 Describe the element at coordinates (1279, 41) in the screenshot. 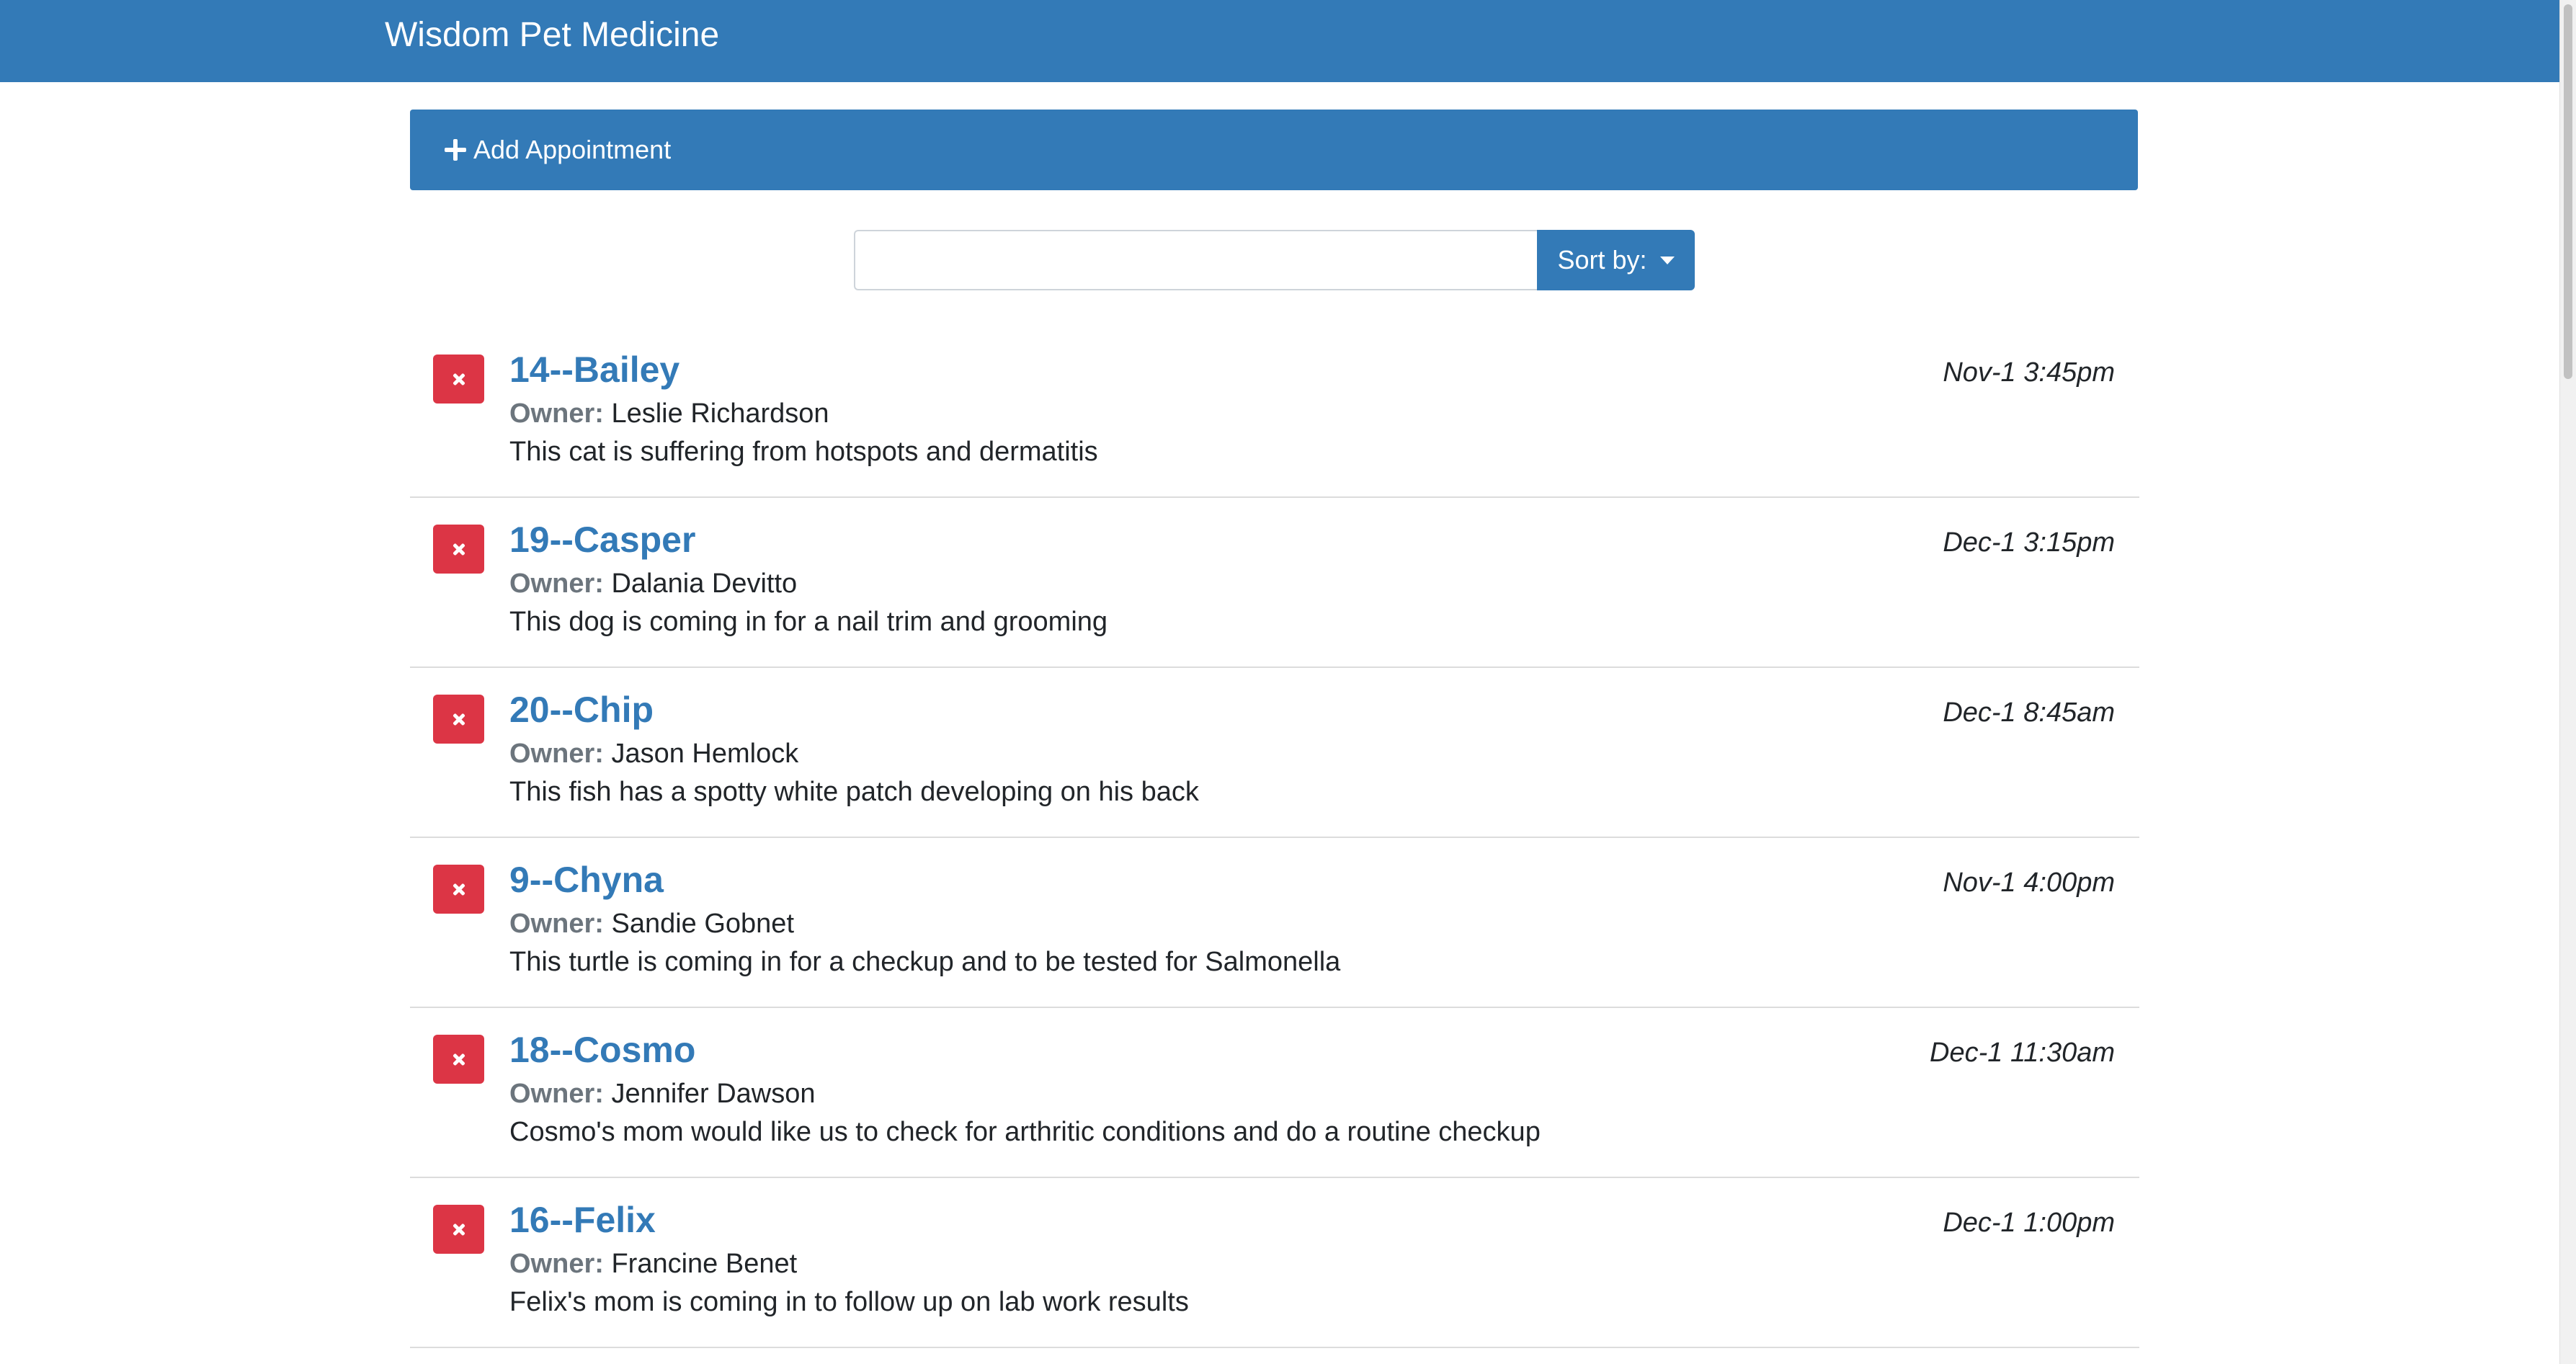

I see `top-navbar: Wisdom Pet Medicine` at that location.